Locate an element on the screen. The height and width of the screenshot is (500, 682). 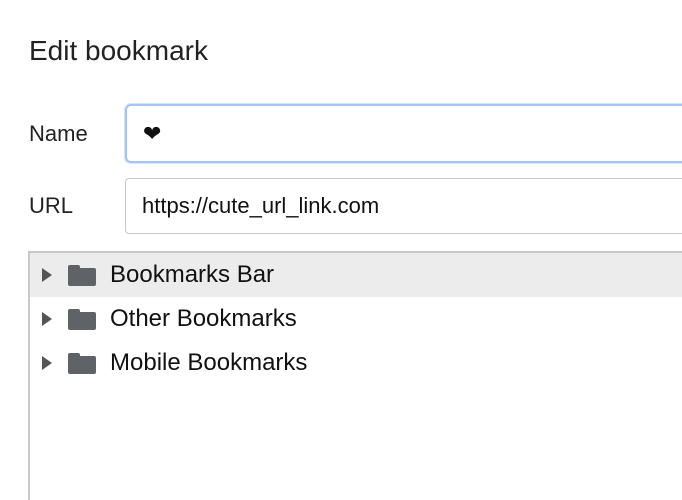
tree-item-label: Other Bookmarks is located at coordinates (203, 318).